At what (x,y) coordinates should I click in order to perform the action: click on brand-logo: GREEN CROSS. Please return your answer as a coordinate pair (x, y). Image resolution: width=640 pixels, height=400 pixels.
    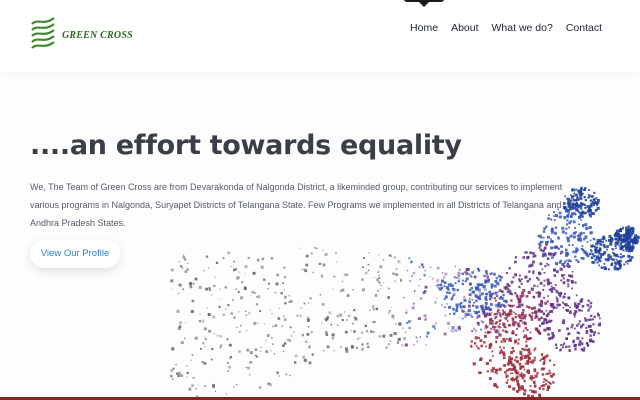
    Looking at the image, I should click on (81, 32).